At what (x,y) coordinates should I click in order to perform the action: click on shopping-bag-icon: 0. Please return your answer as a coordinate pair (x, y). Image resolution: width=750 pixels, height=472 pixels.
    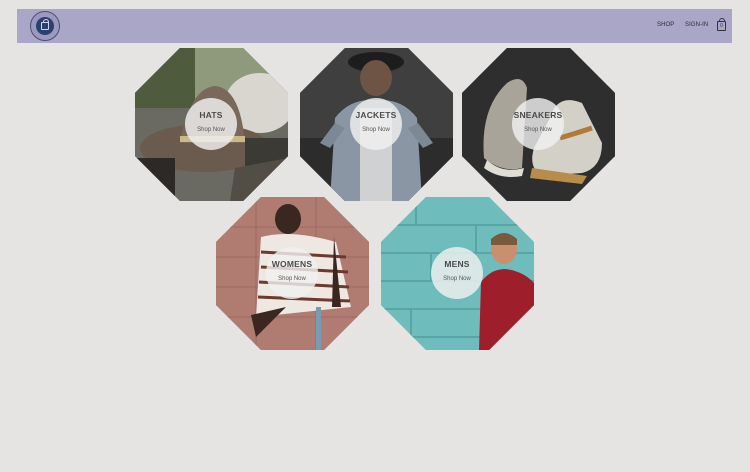
    Looking at the image, I should click on (721, 24).